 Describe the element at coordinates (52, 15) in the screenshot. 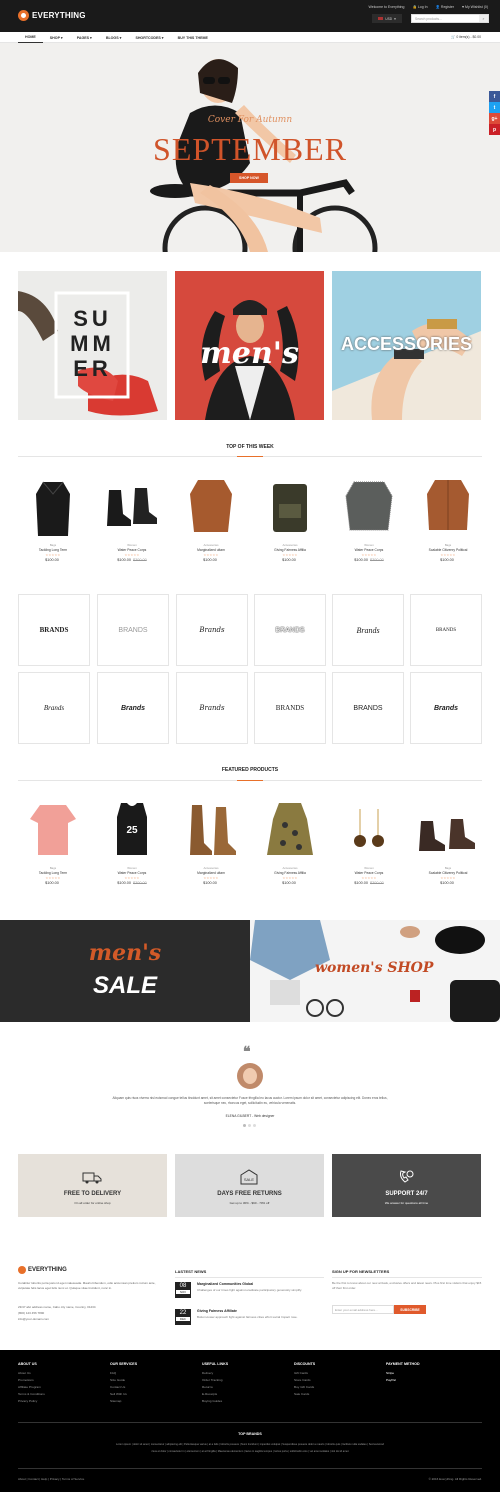

I see `logo: EVERYTHING` at that location.